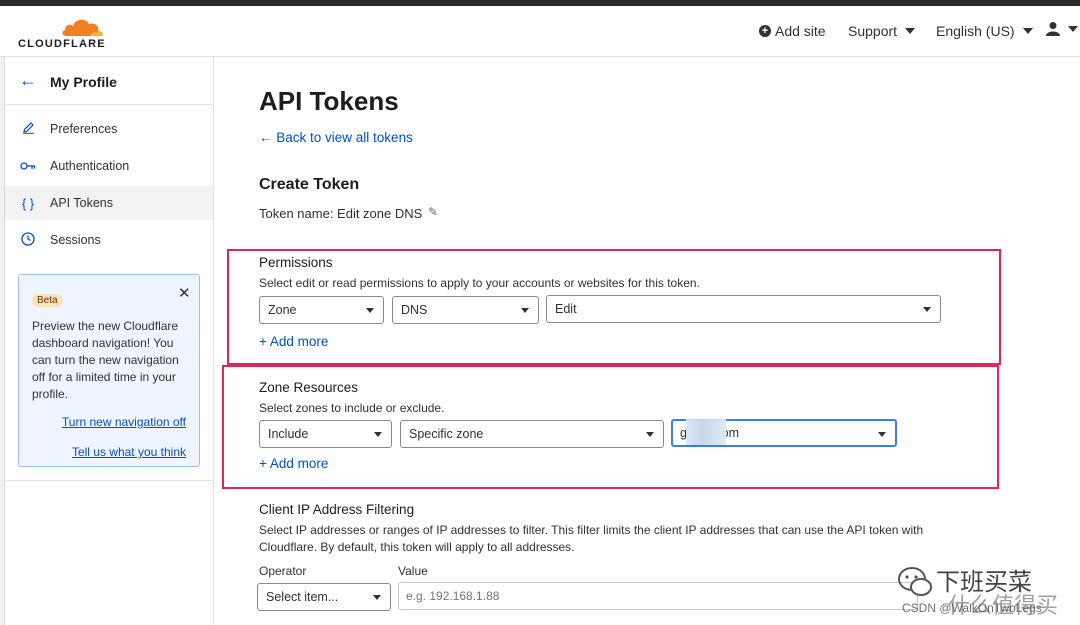 This screenshot has width=1080, height=625. What do you see at coordinates (288, 434) in the screenshot?
I see `select-value: Include` at bounding box center [288, 434].